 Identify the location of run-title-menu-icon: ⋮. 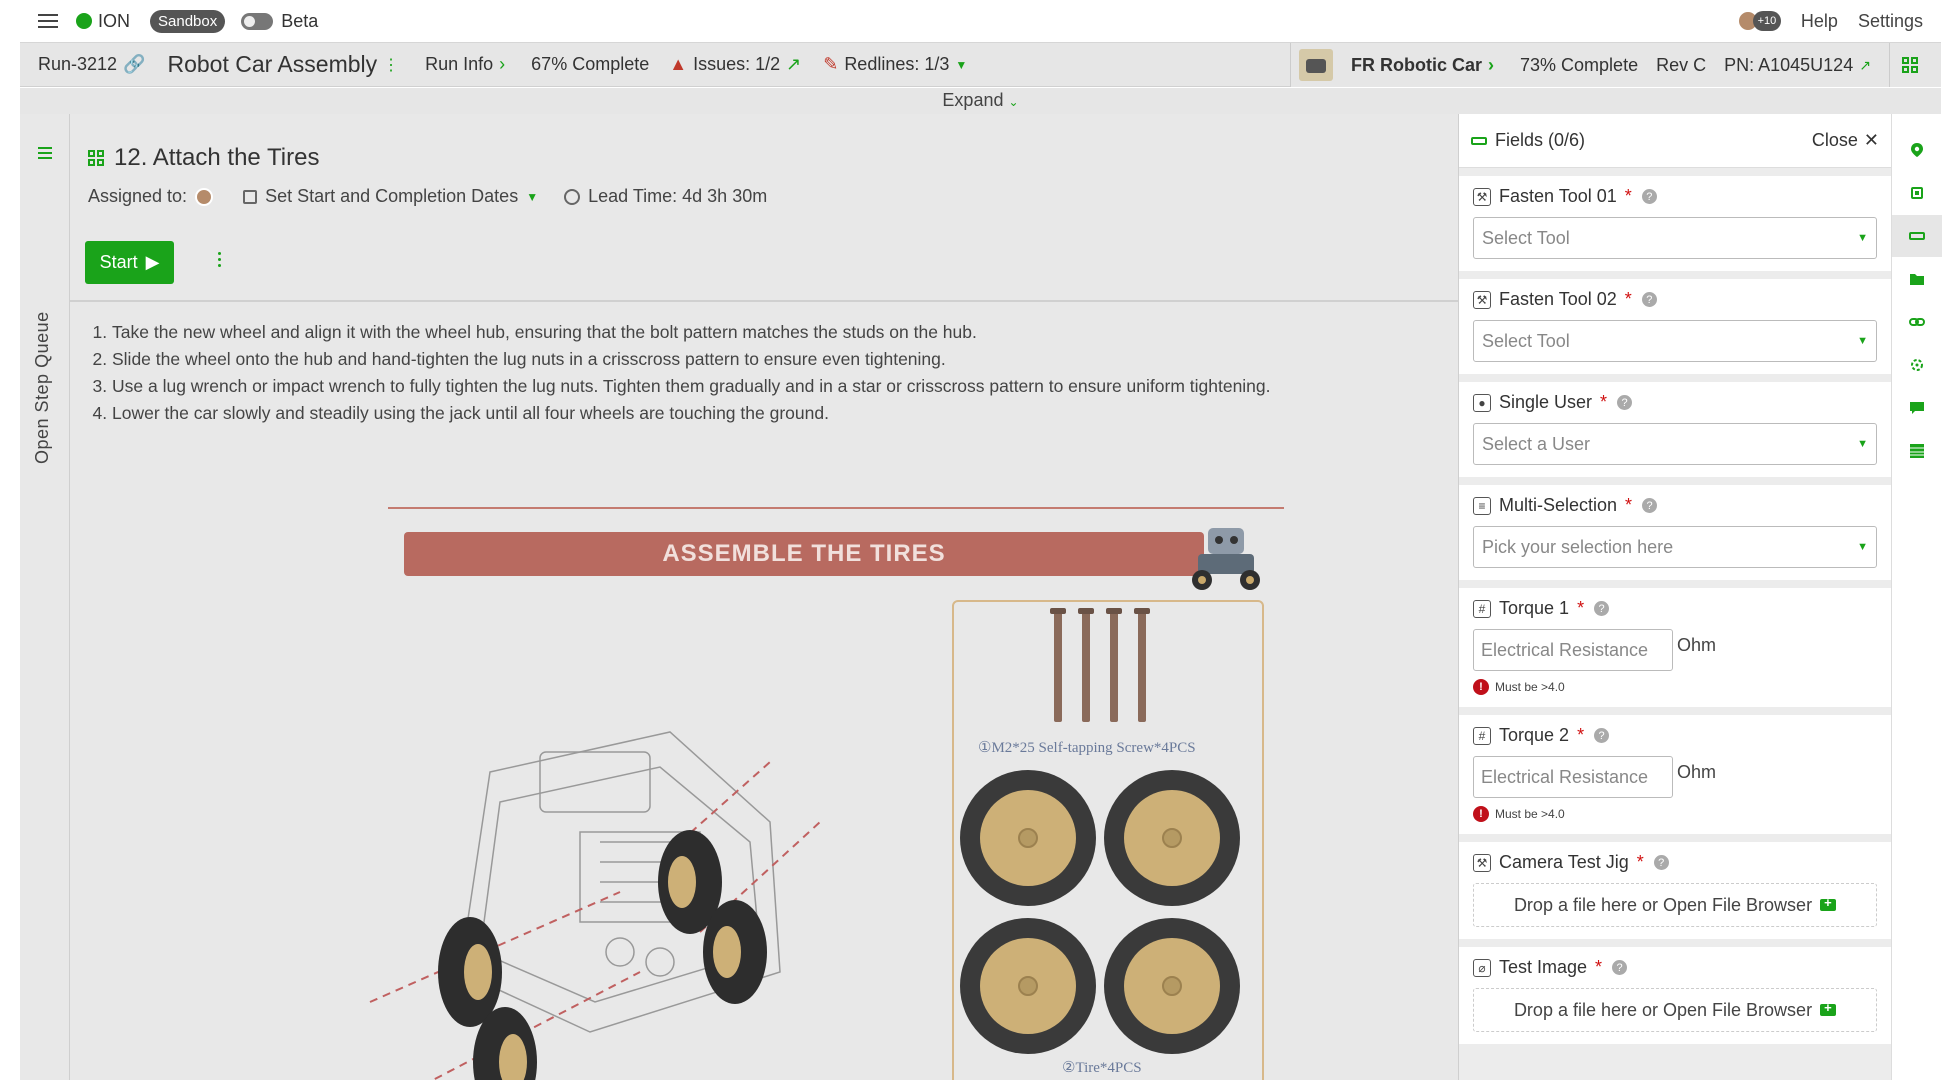
(391, 65).